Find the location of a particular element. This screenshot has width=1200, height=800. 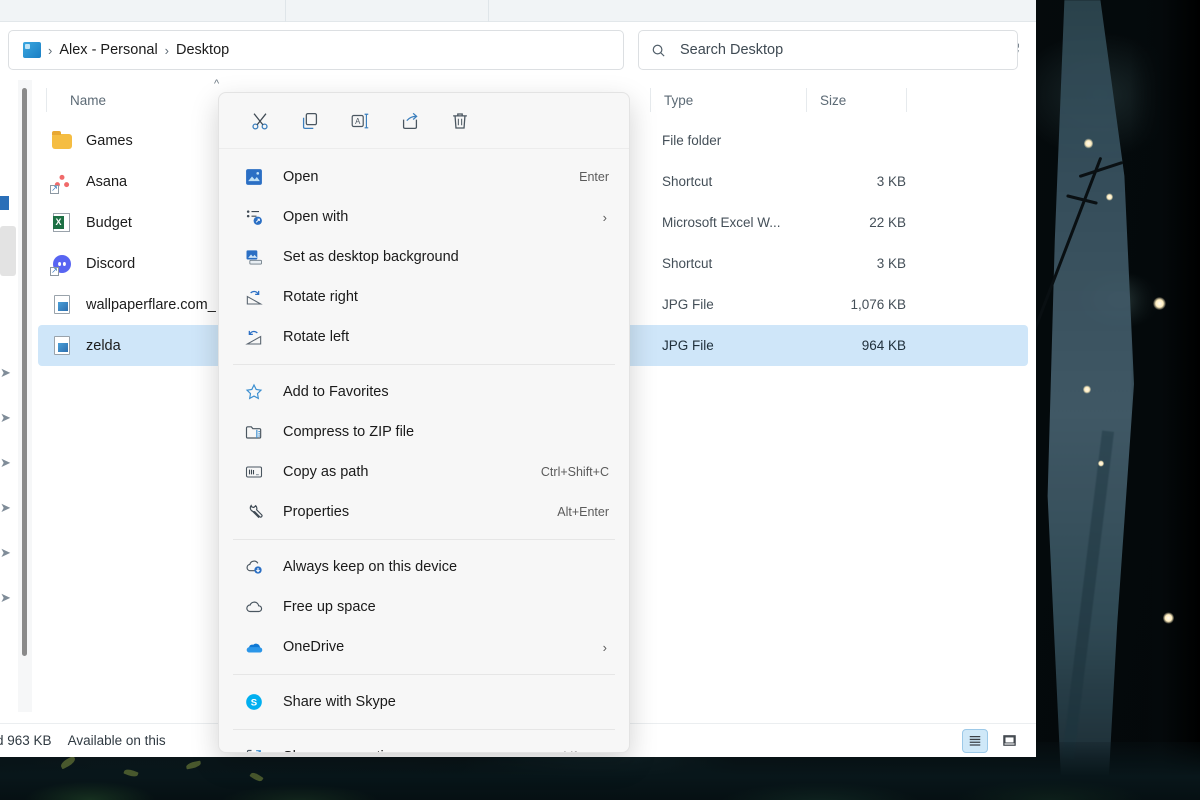

copy-path-icon is located at coordinates (254, 472).